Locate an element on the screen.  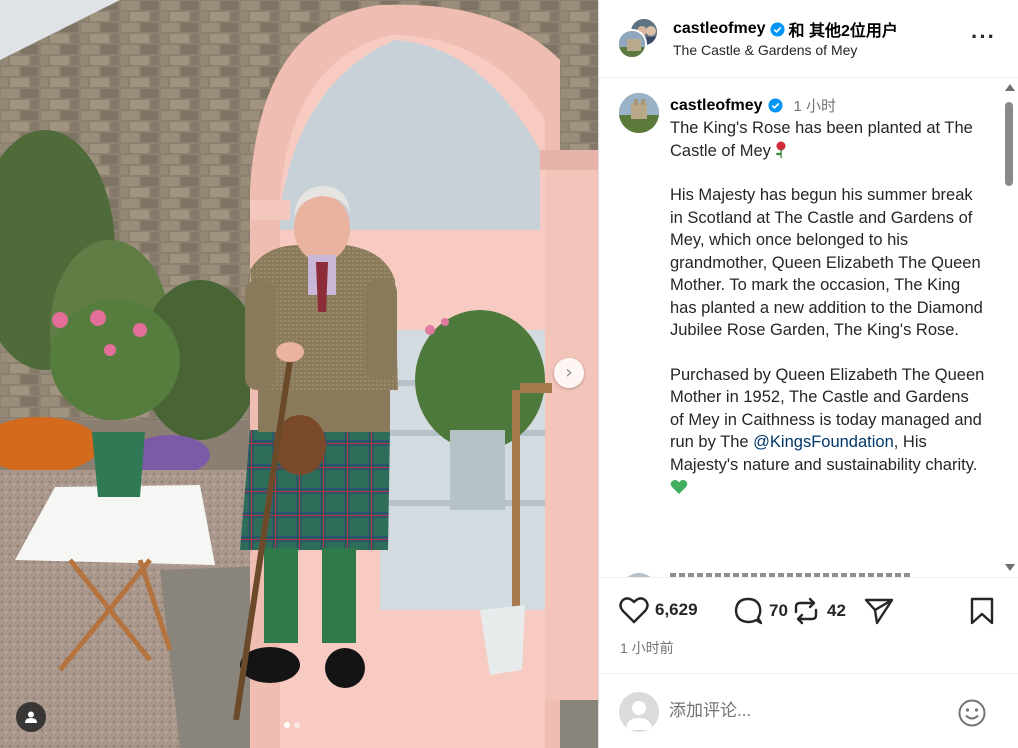
rose-emoji-icon is located at coordinates (781, 149).